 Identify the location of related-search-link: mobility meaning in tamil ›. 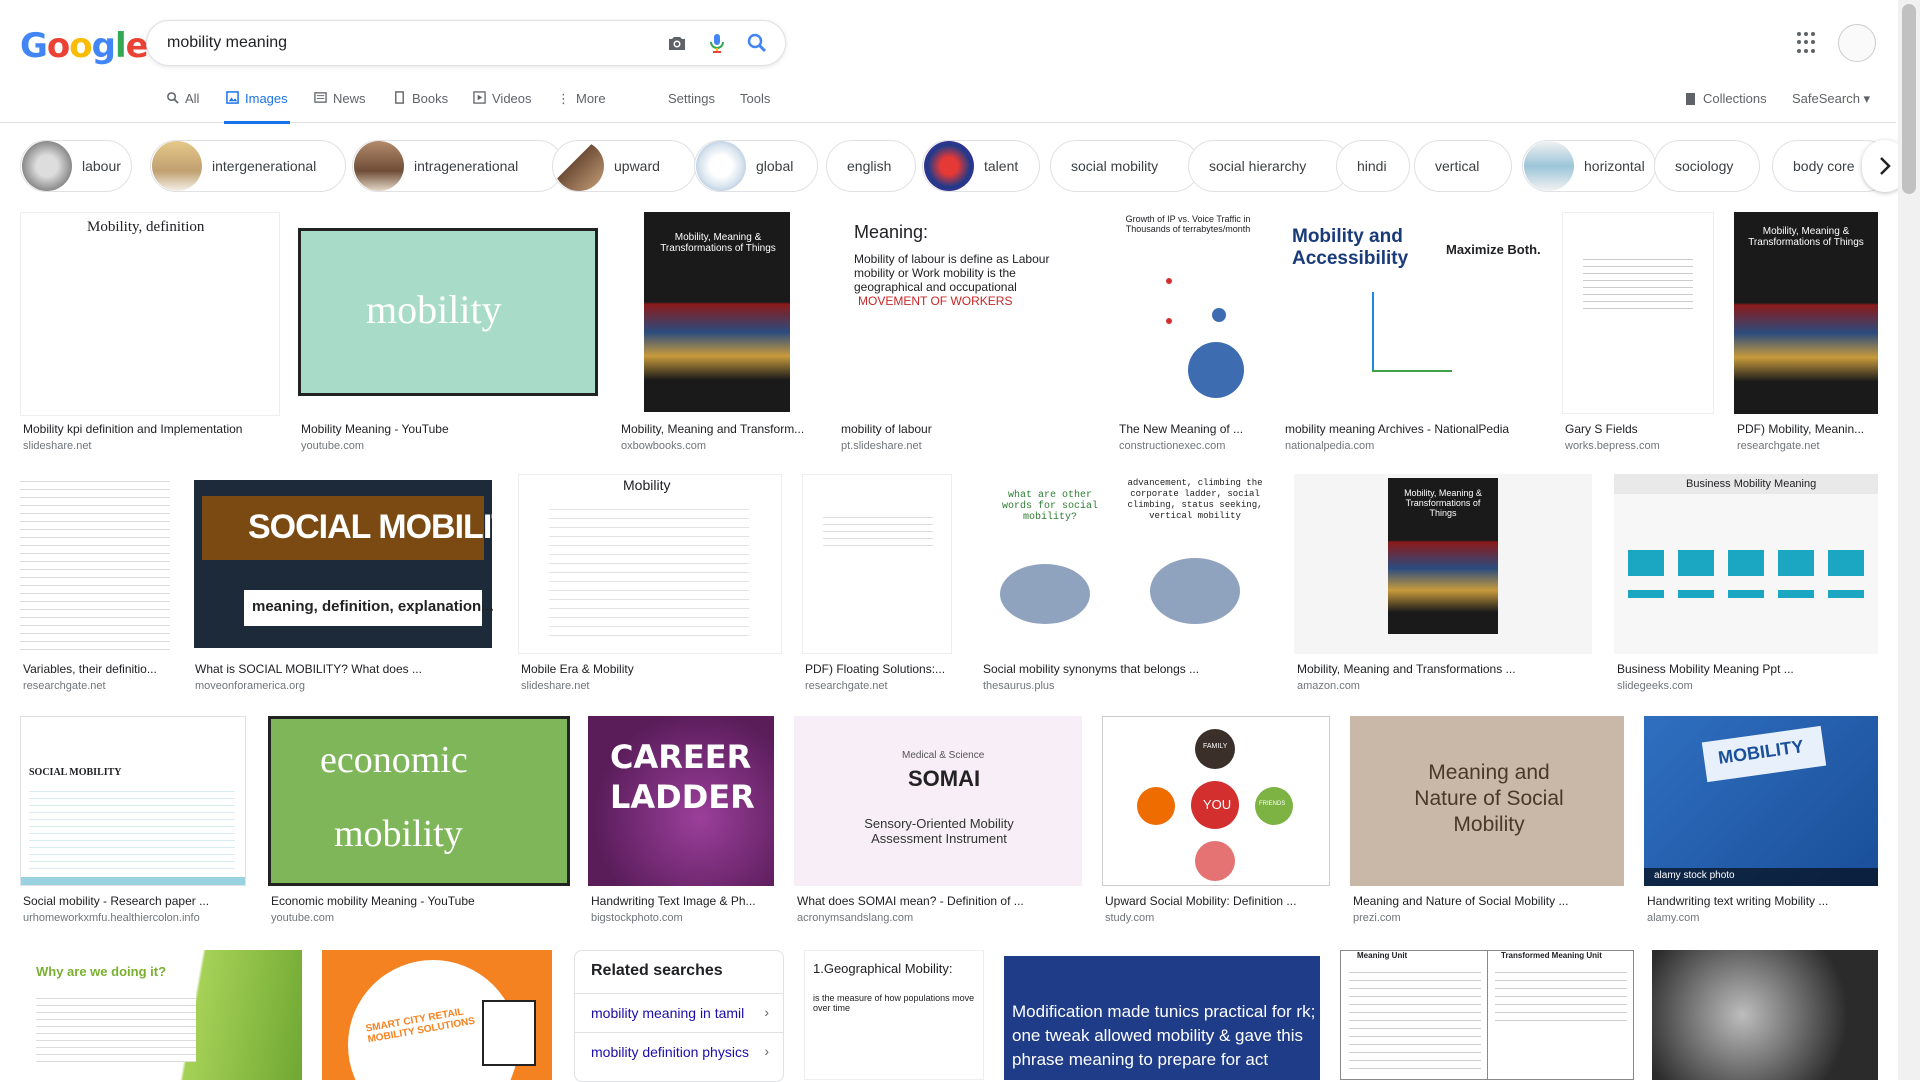
(679, 1012).